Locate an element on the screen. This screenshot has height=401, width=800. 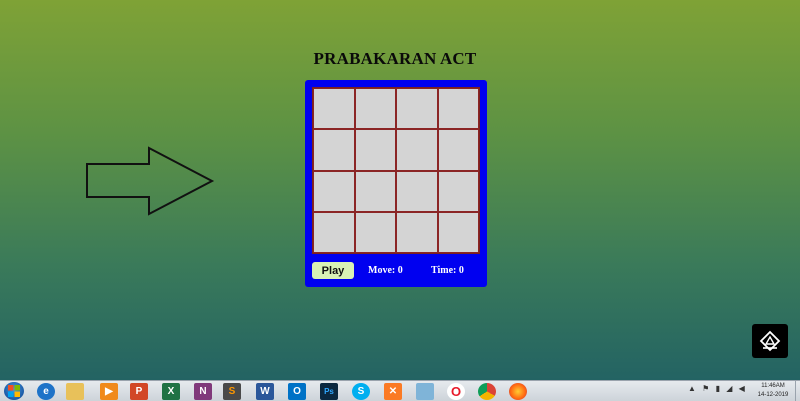
onenote-icon: N is located at coordinates (203, 391).